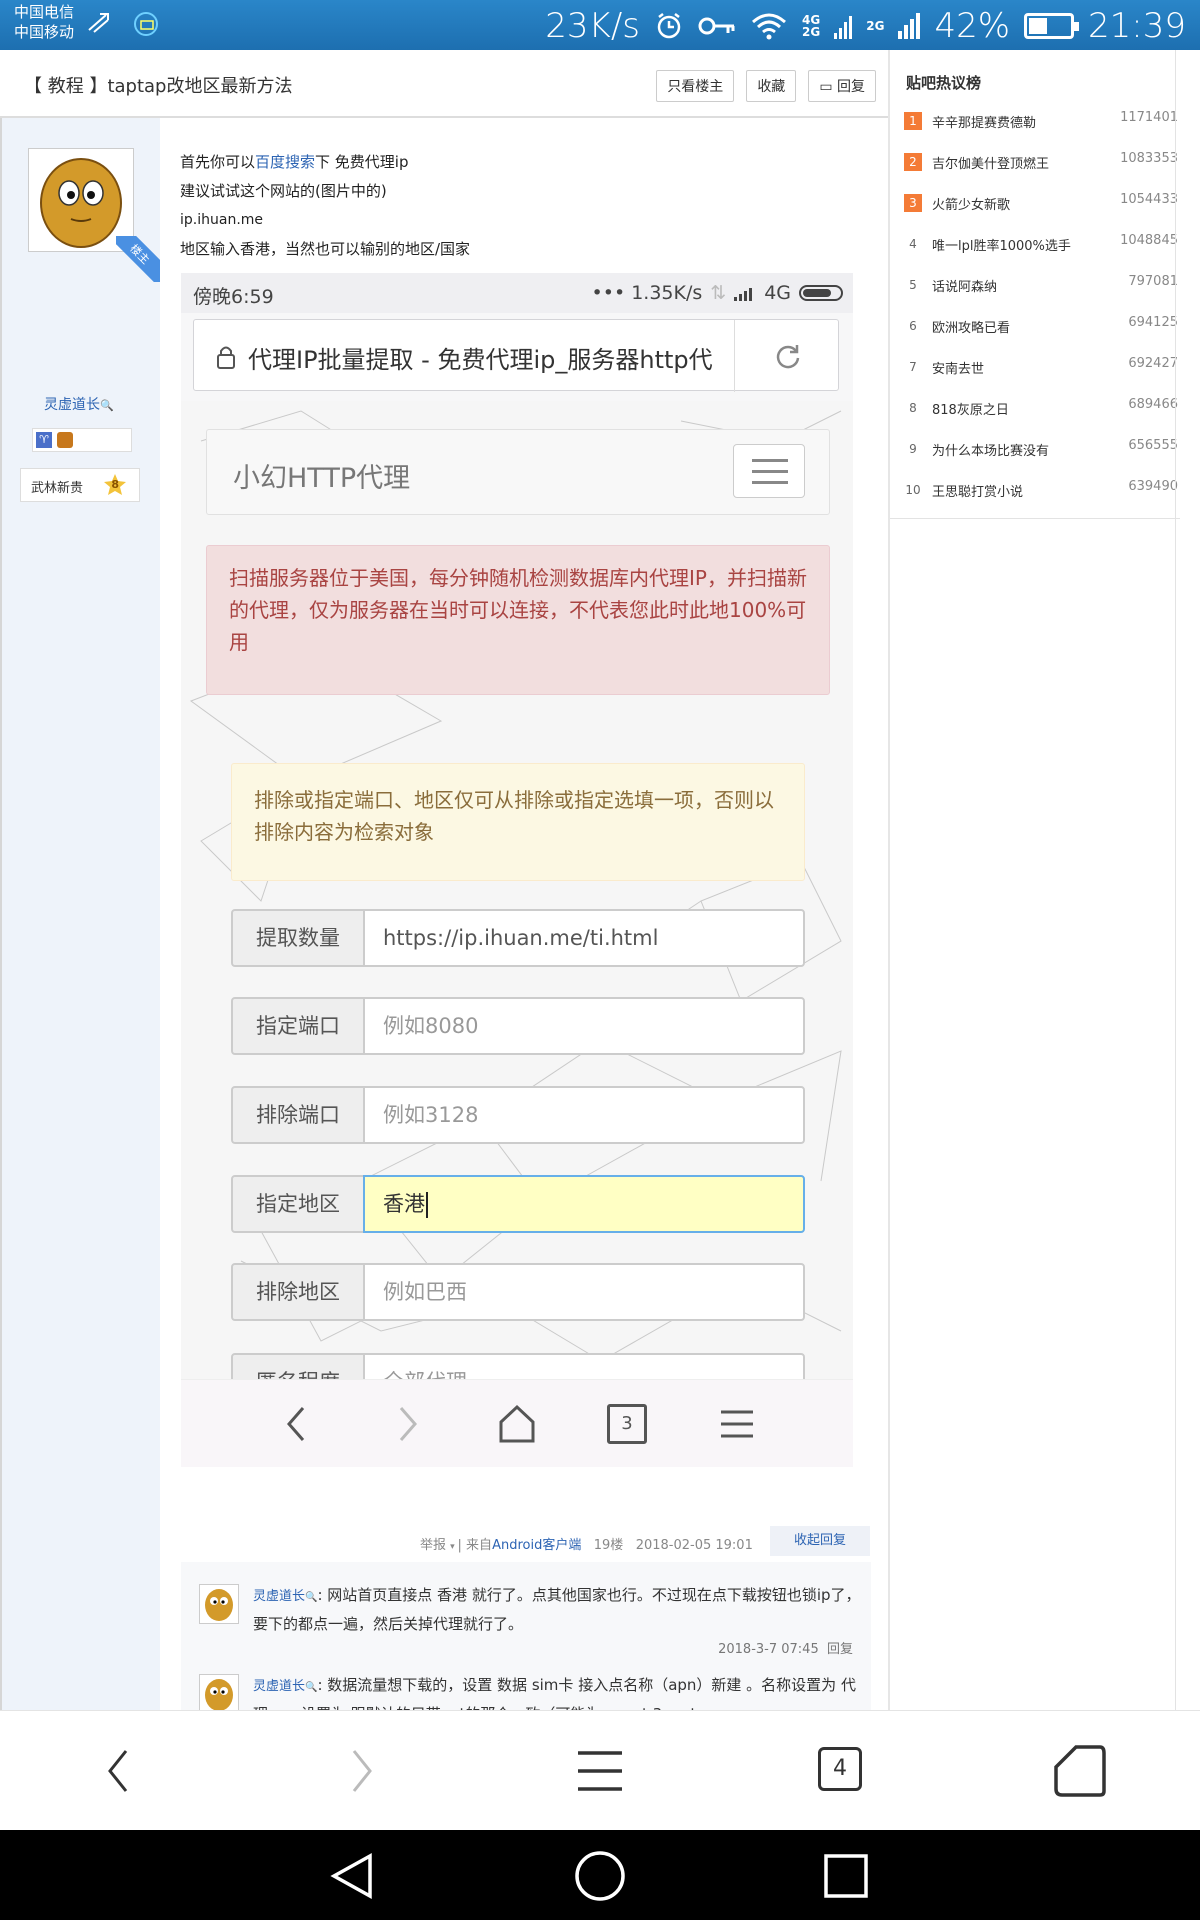 Image resolution: width=1200 pixels, height=1920 pixels. I want to click on hot-topic-item: 2 吉尔伽美什登顶燃王 1083353, so click(1041, 171).